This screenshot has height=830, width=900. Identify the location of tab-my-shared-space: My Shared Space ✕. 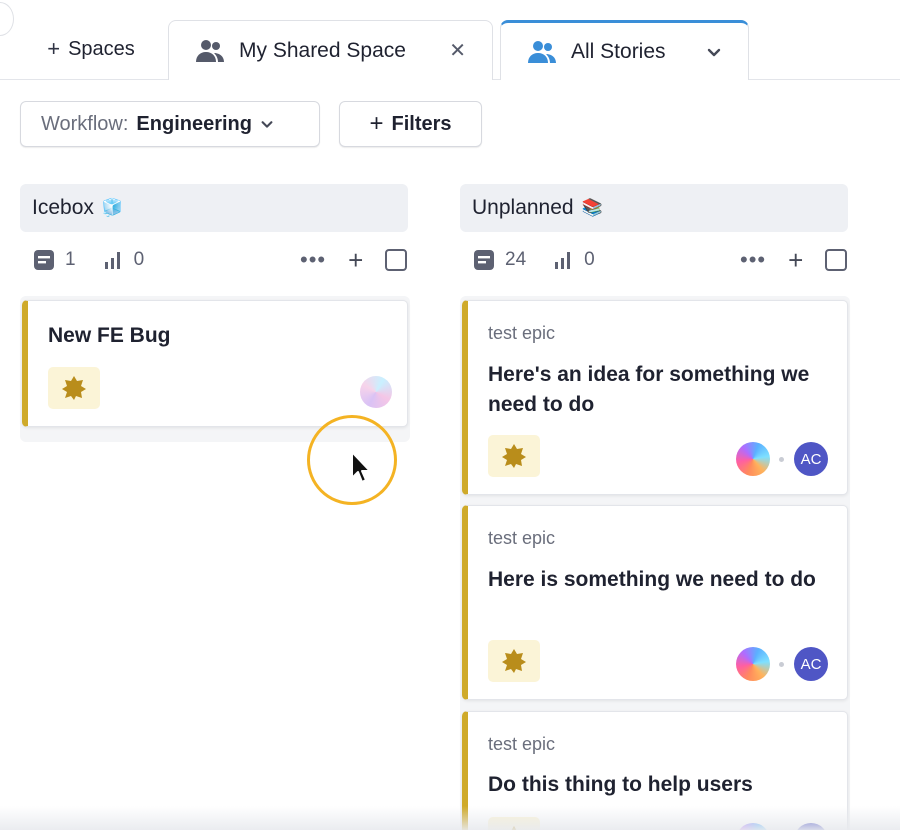
(330, 50).